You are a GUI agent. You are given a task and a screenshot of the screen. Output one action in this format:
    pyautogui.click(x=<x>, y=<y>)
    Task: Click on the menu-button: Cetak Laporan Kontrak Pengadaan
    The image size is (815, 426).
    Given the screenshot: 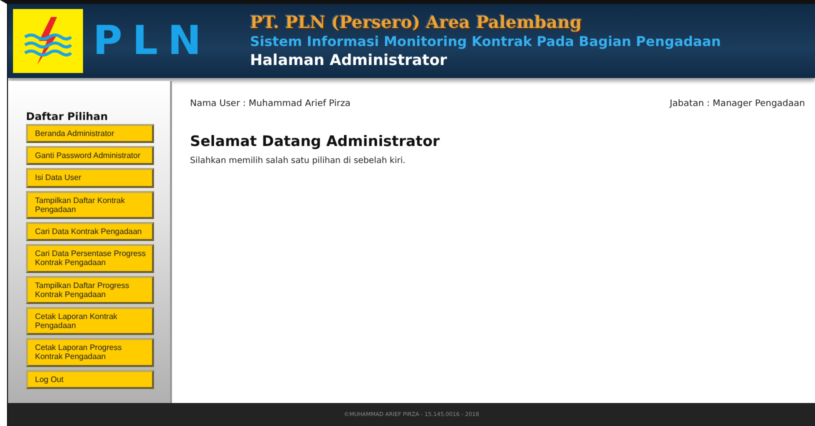 What is the action you would take?
    pyautogui.click(x=90, y=321)
    